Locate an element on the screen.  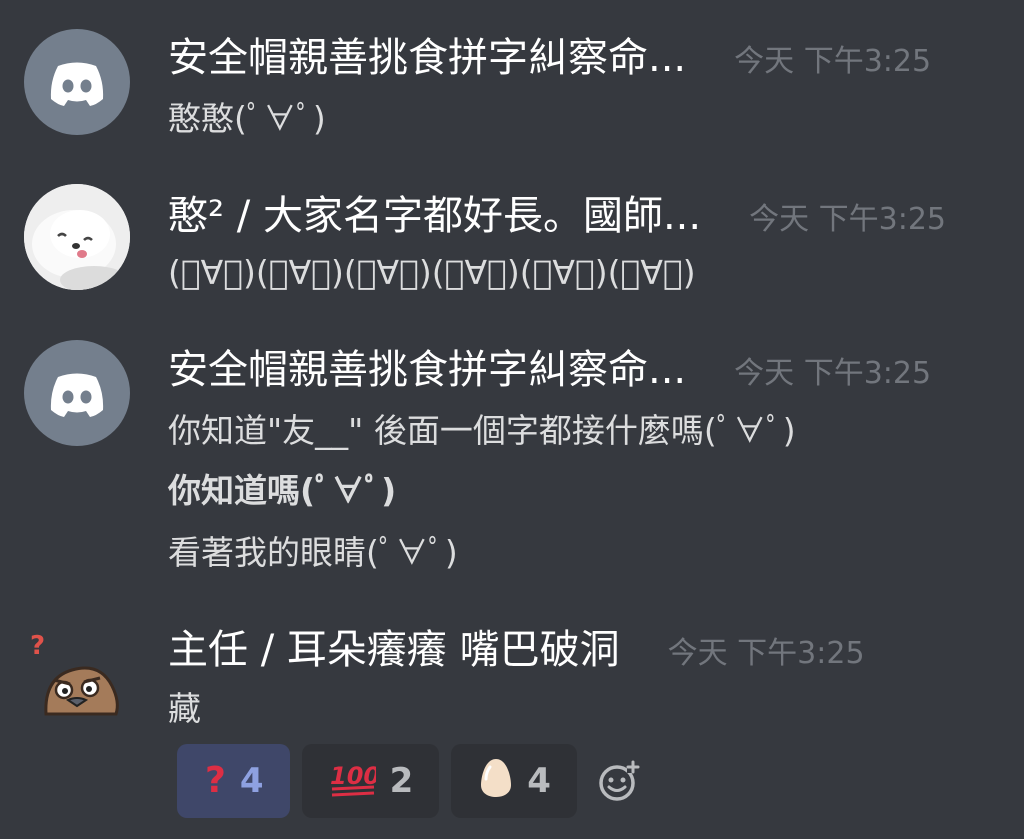
message-text: 看著我的眼睛(ﾟ∀ﾟ) is located at coordinates (313, 552).